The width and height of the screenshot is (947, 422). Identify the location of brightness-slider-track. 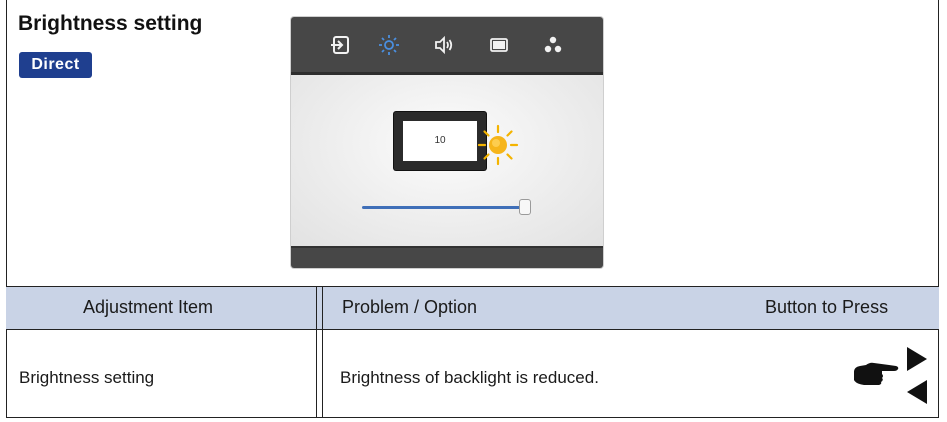
(444, 207).